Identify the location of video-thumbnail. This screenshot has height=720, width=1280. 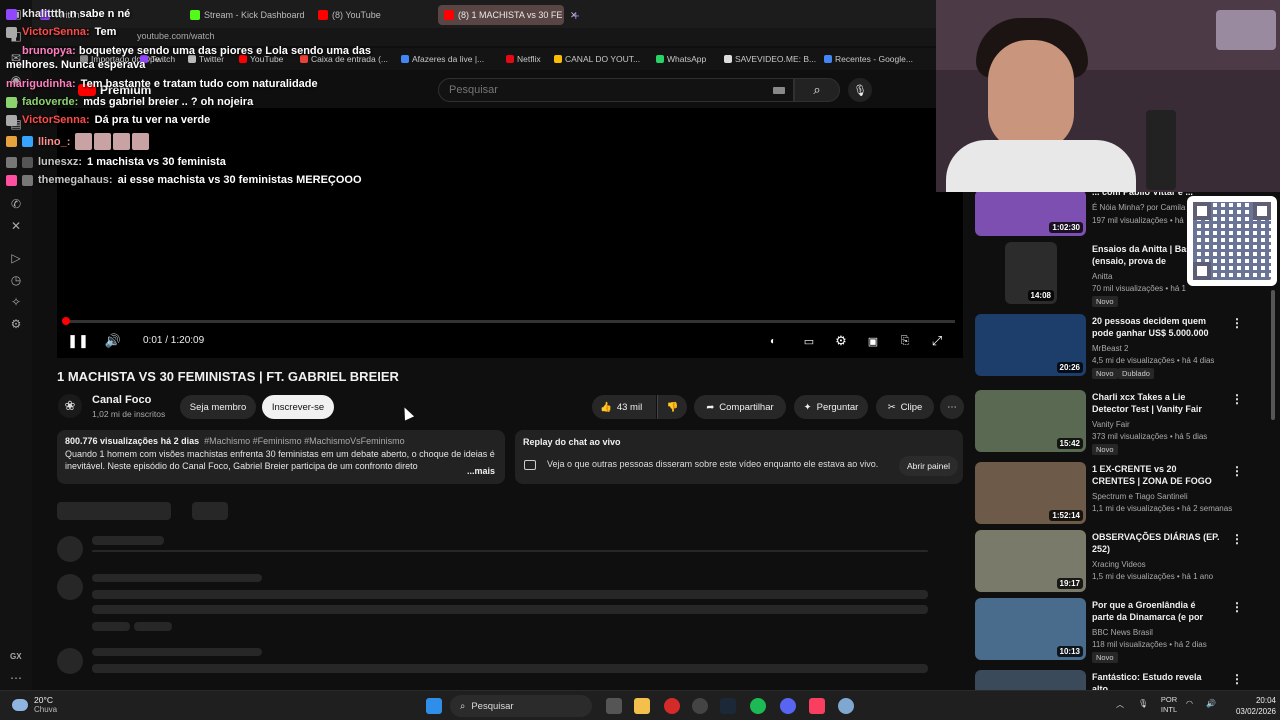
(1030, 680).